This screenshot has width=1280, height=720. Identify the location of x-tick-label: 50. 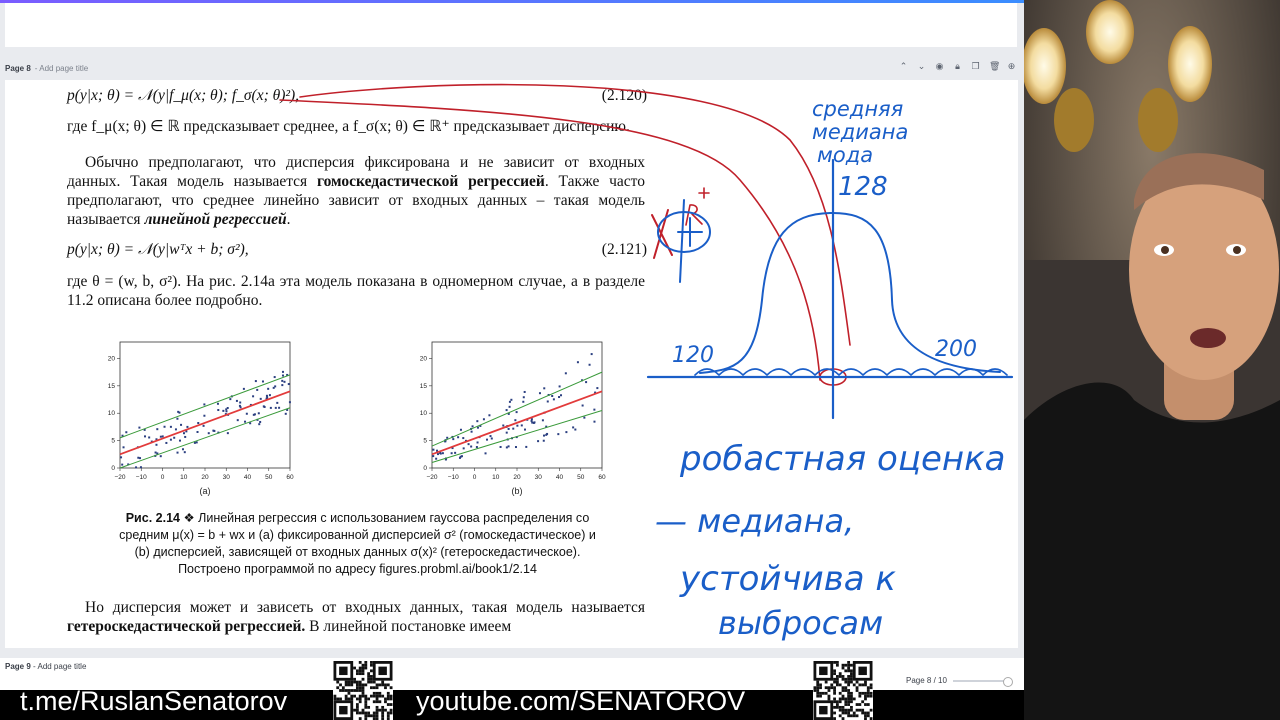
(581, 477).